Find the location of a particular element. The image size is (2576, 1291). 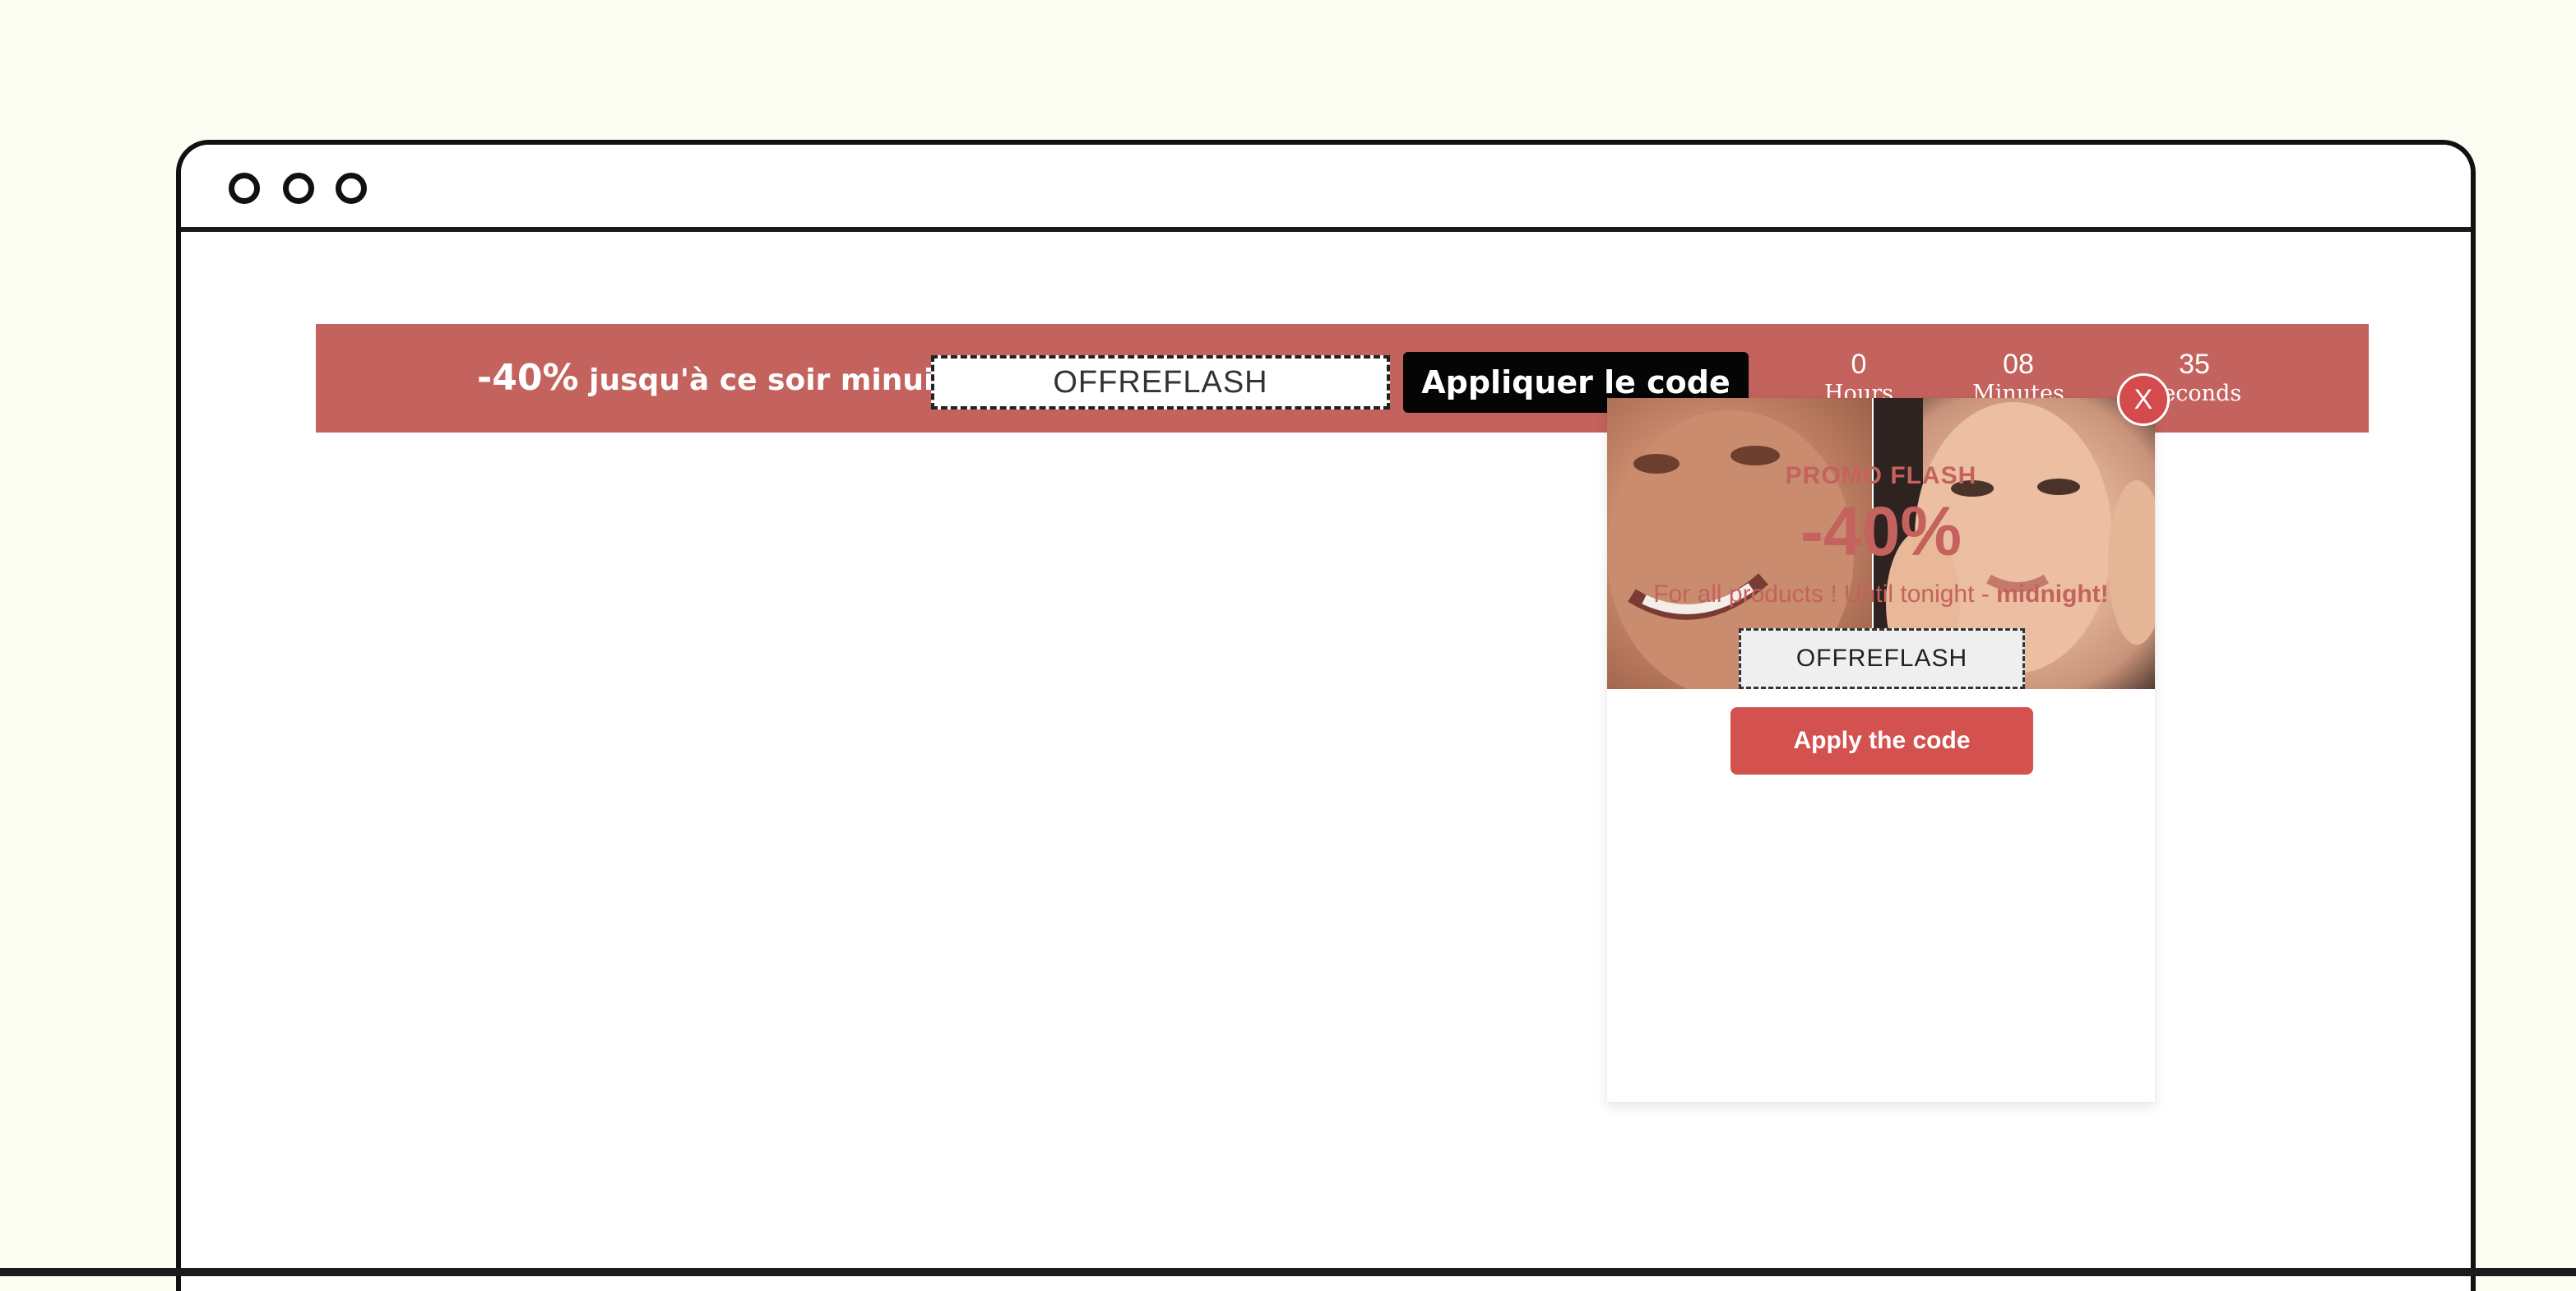

apply-the-code-button: Apply the code is located at coordinates (1882, 741).